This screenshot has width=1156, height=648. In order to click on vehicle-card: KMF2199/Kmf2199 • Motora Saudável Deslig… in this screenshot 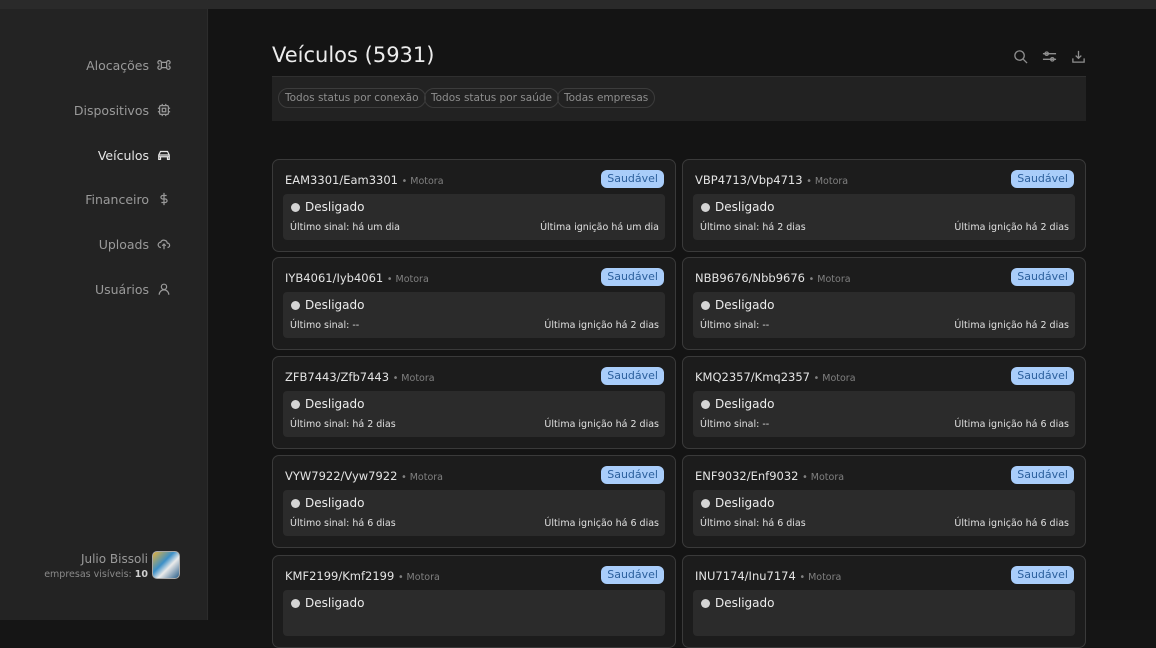, I will do `click(474, 601)`.